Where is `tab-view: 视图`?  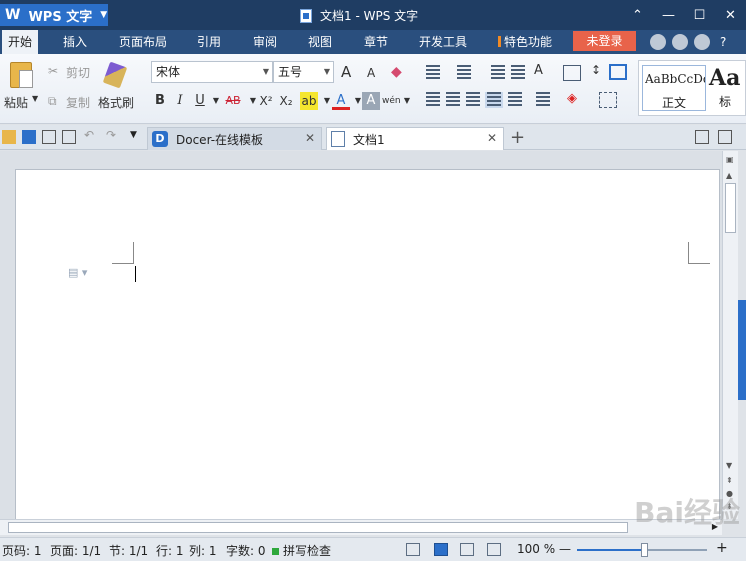
tab-view: 视图 is located at coordinates (320, 42).